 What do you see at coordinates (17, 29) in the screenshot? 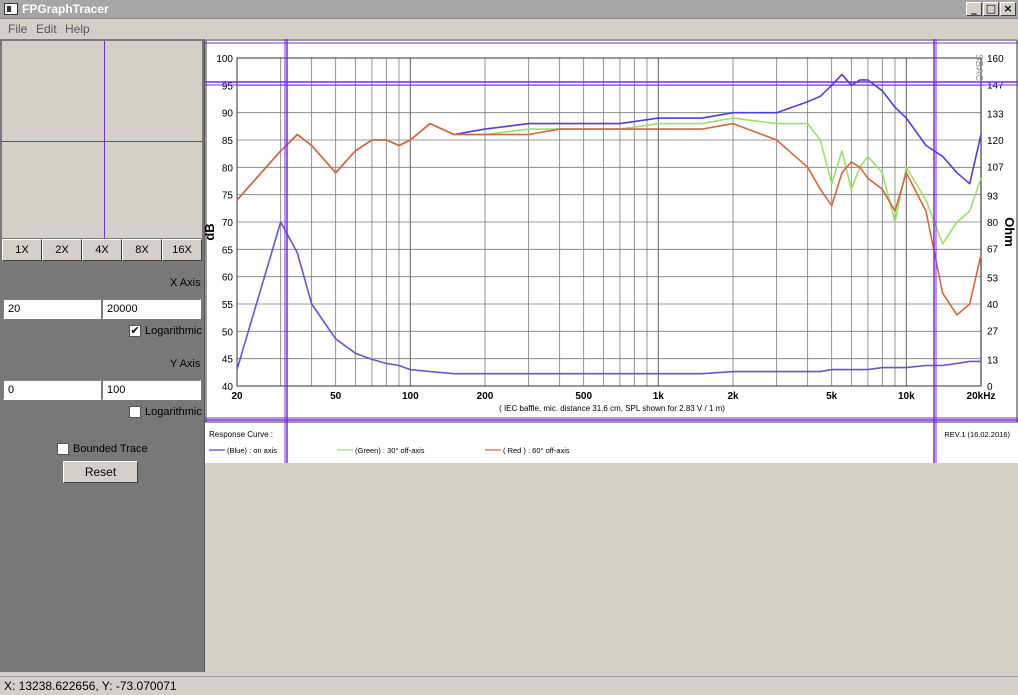
I see `menu-file: File` at bounding box center [17, 29].